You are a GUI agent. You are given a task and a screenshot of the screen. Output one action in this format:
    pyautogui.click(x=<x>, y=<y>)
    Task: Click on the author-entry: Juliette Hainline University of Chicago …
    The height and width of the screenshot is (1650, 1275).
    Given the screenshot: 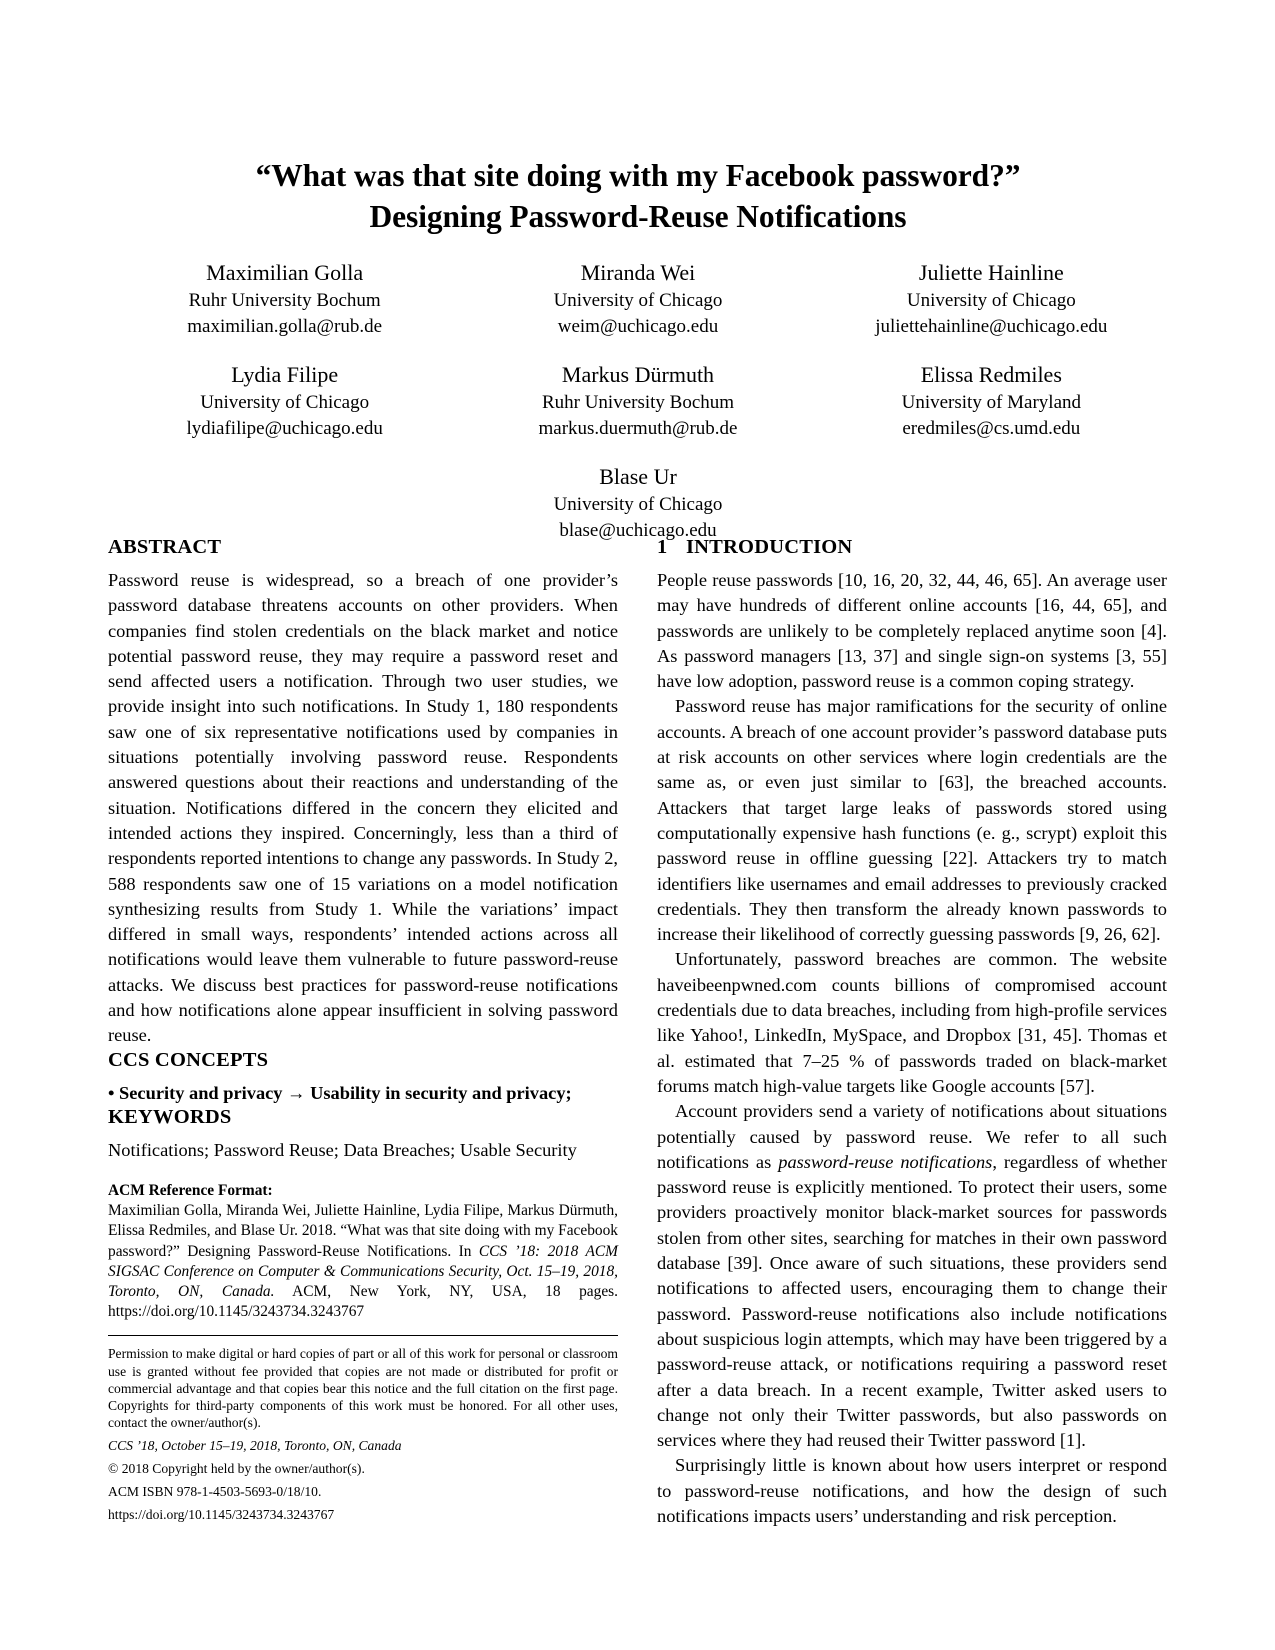 What is the action you would take?
    pyautogui.click(x=991, y=299)
    